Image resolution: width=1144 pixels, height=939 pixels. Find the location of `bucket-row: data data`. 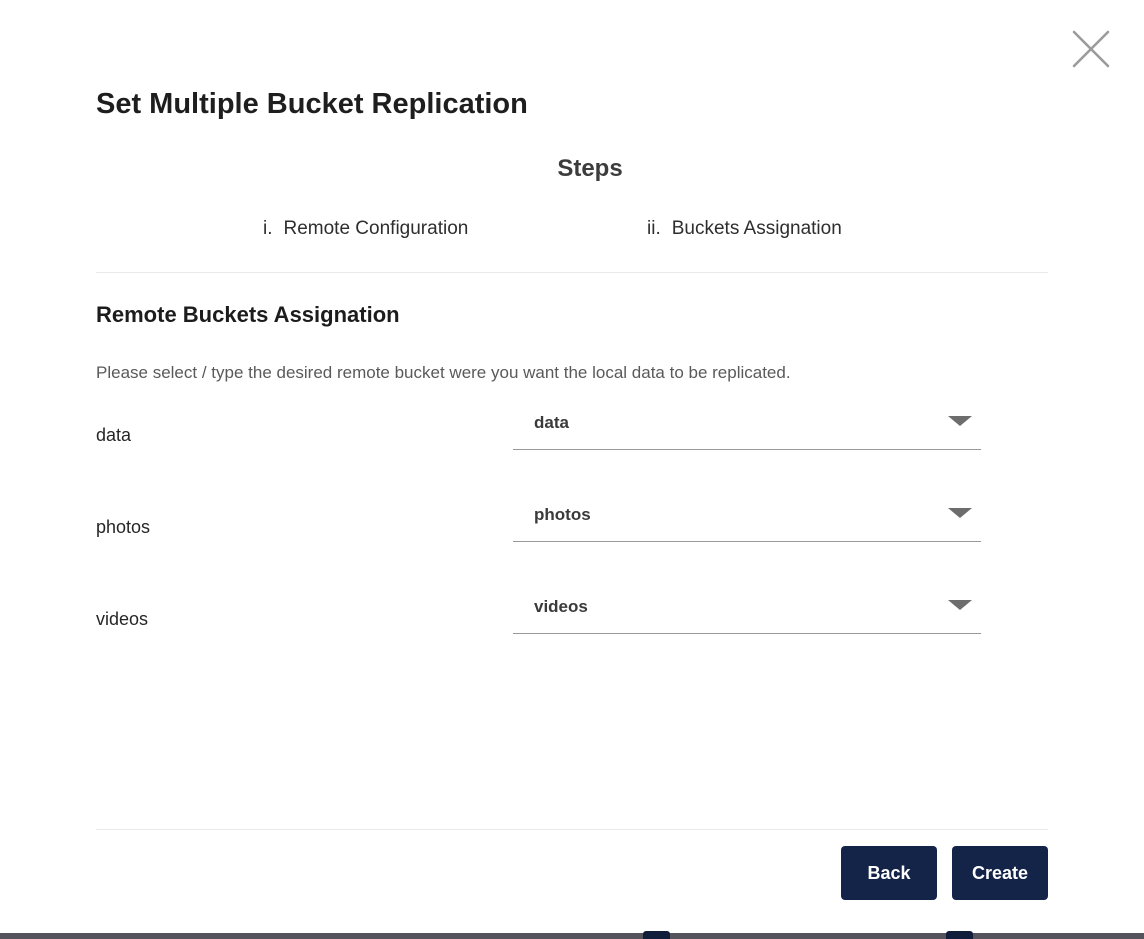

bucket-row: data data is located at coordinates (572, 428).